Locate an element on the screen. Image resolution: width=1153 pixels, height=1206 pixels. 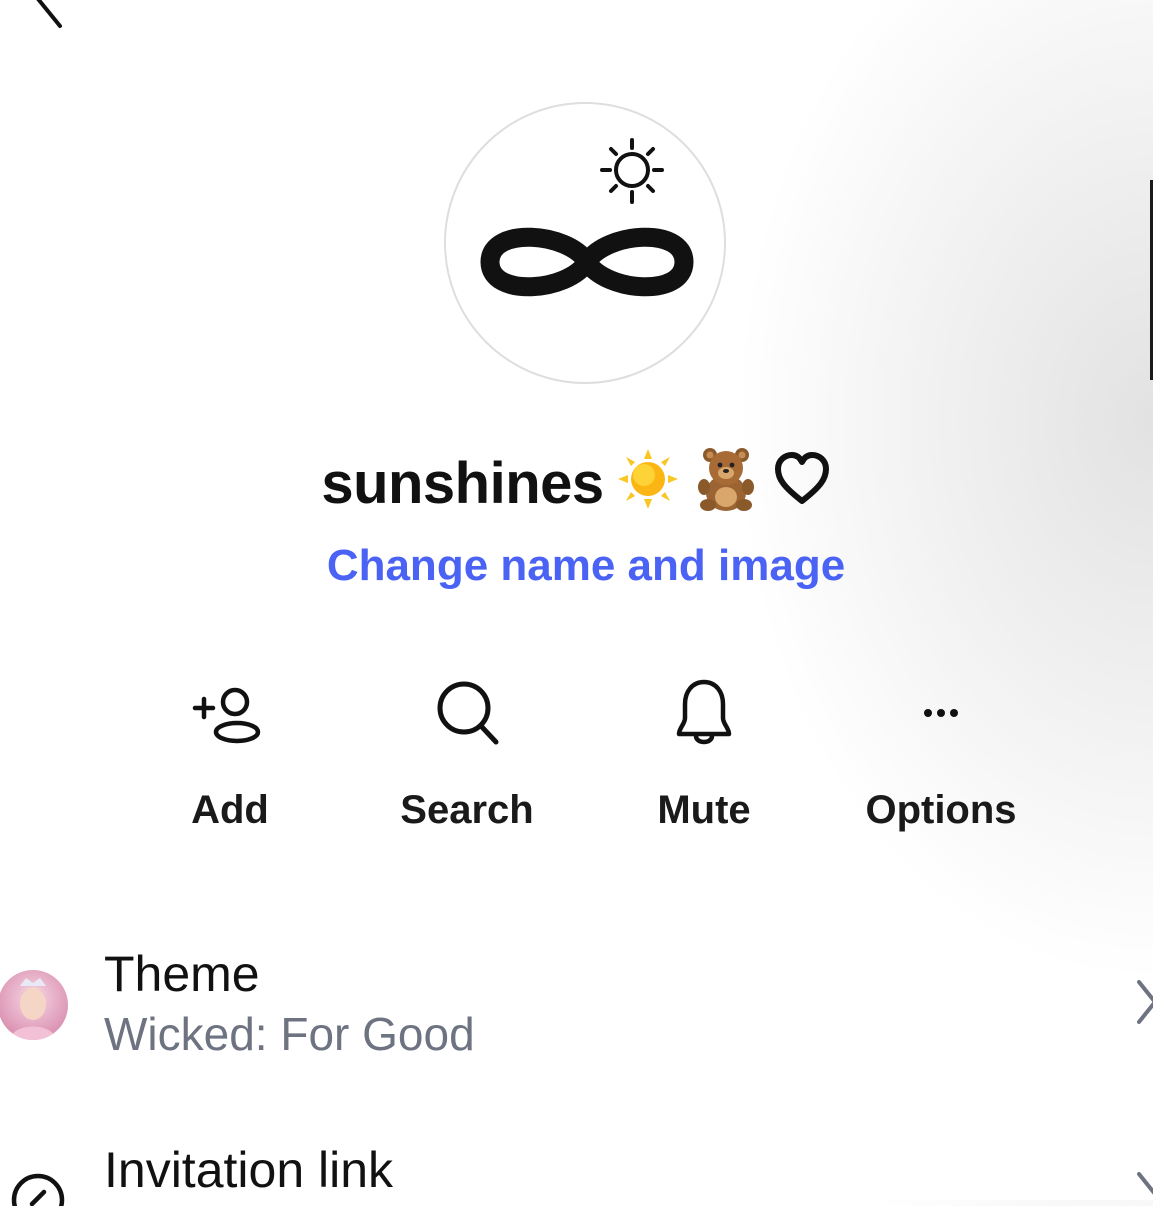
options-button: Options is located at coordinates (941, 751).